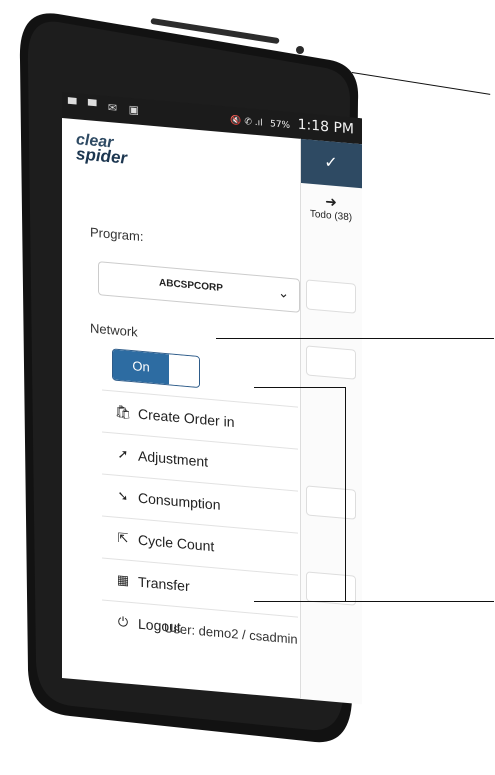  What do you see at coordinates (280, 125) in the screenshot?
I see `battery-level: 57%` at bounding box center [280, 125].